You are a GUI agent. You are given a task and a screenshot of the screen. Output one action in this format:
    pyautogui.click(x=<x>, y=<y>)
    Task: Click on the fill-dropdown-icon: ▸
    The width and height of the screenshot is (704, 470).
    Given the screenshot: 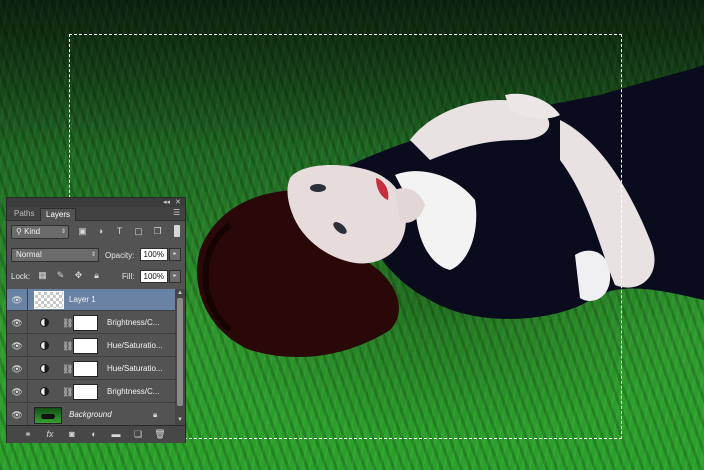 What is the action you would take?
    pyautogui.click(x=175, y=276)
    